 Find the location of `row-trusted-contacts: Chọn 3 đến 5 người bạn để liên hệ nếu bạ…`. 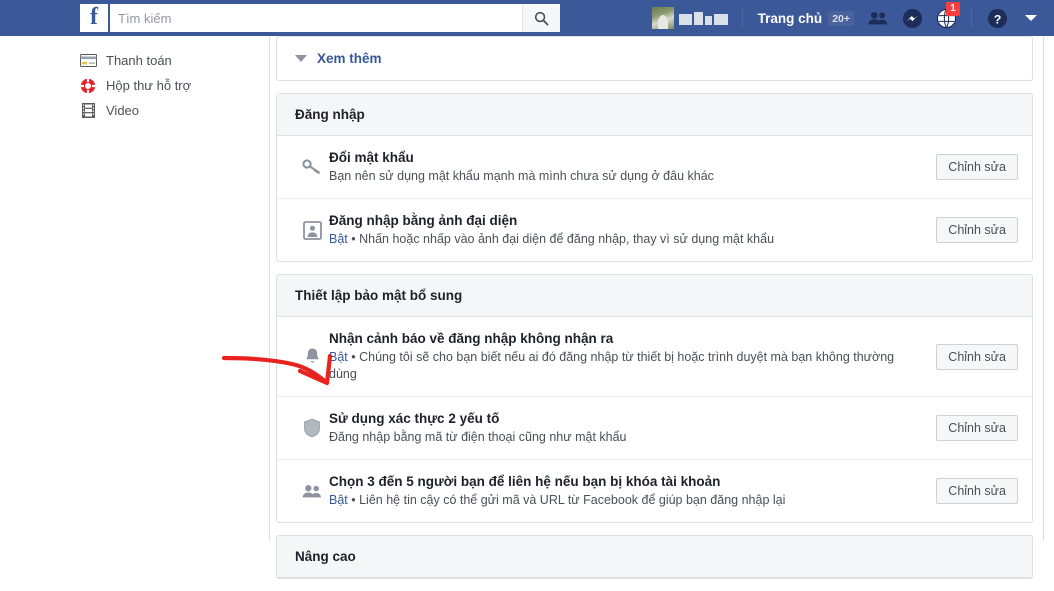

row-trusted-contacts: Chọn 3 đến 5 người bạn để liên hệ nếu bạ… is located at coordinates (654, 491).